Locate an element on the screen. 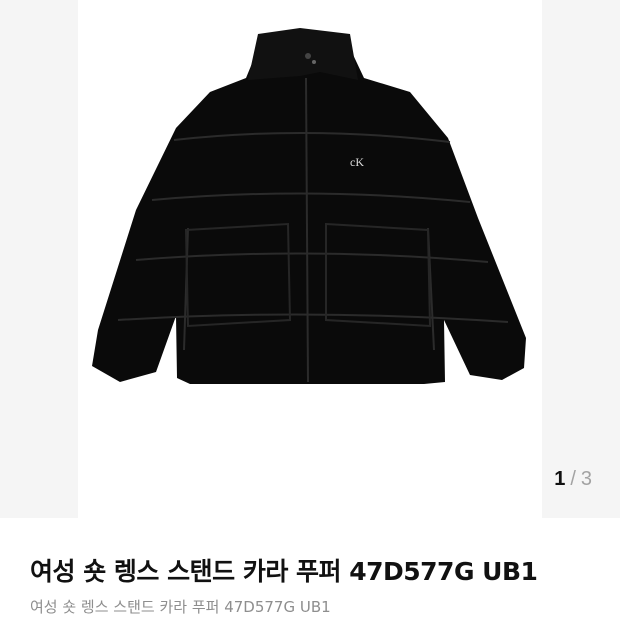  image-counter-current: 1 is located at coordinates (560, 479).